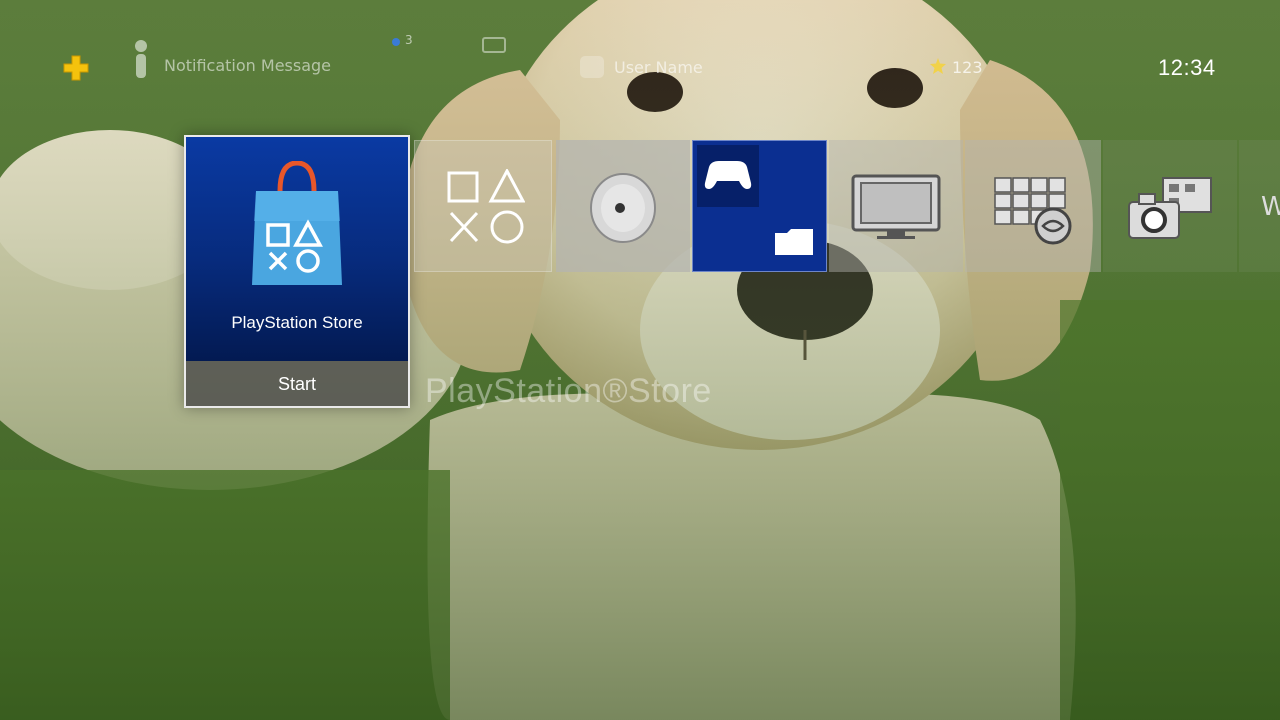 The height and width of the screenshot is (720, 1280). Describe the element at coordinates (658, 67) in the screenshot. I see `user-name: User Name` at that location.